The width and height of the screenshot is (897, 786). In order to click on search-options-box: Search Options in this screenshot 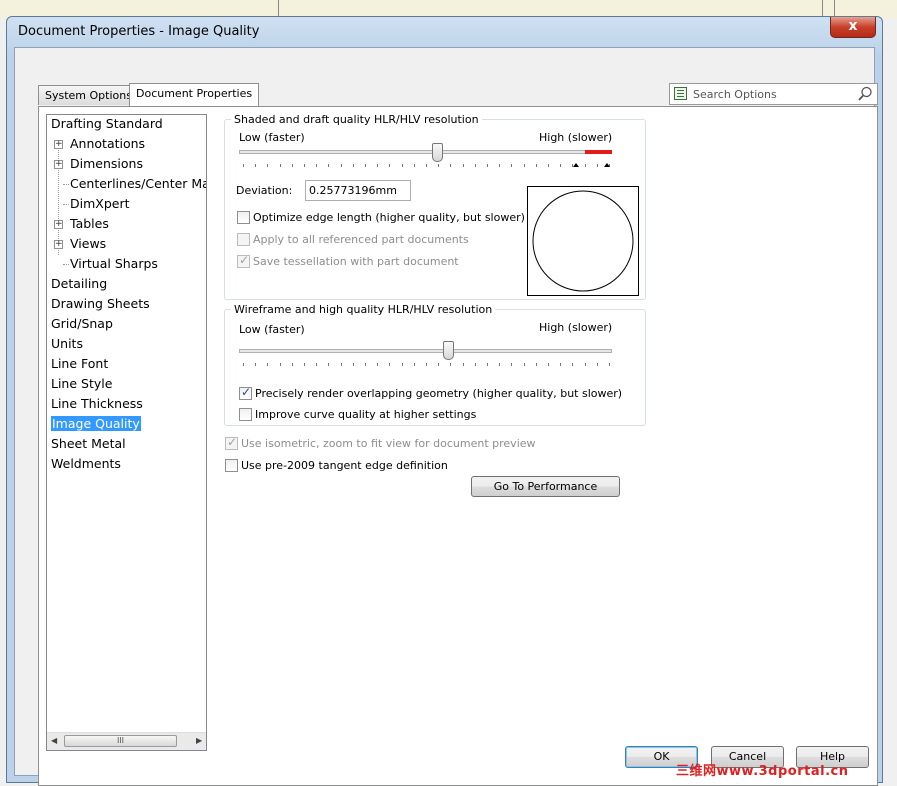, I will do `click(773, 94)`.